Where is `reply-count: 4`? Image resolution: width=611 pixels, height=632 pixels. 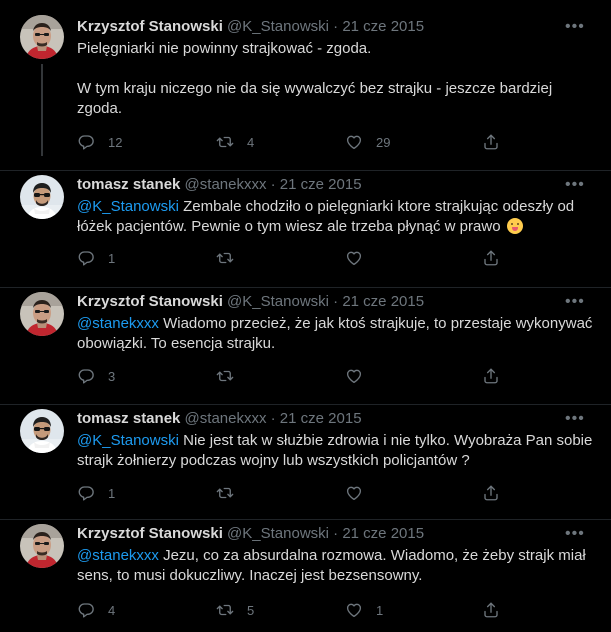
reply-count: 4 is located at coordinates (112, 610).